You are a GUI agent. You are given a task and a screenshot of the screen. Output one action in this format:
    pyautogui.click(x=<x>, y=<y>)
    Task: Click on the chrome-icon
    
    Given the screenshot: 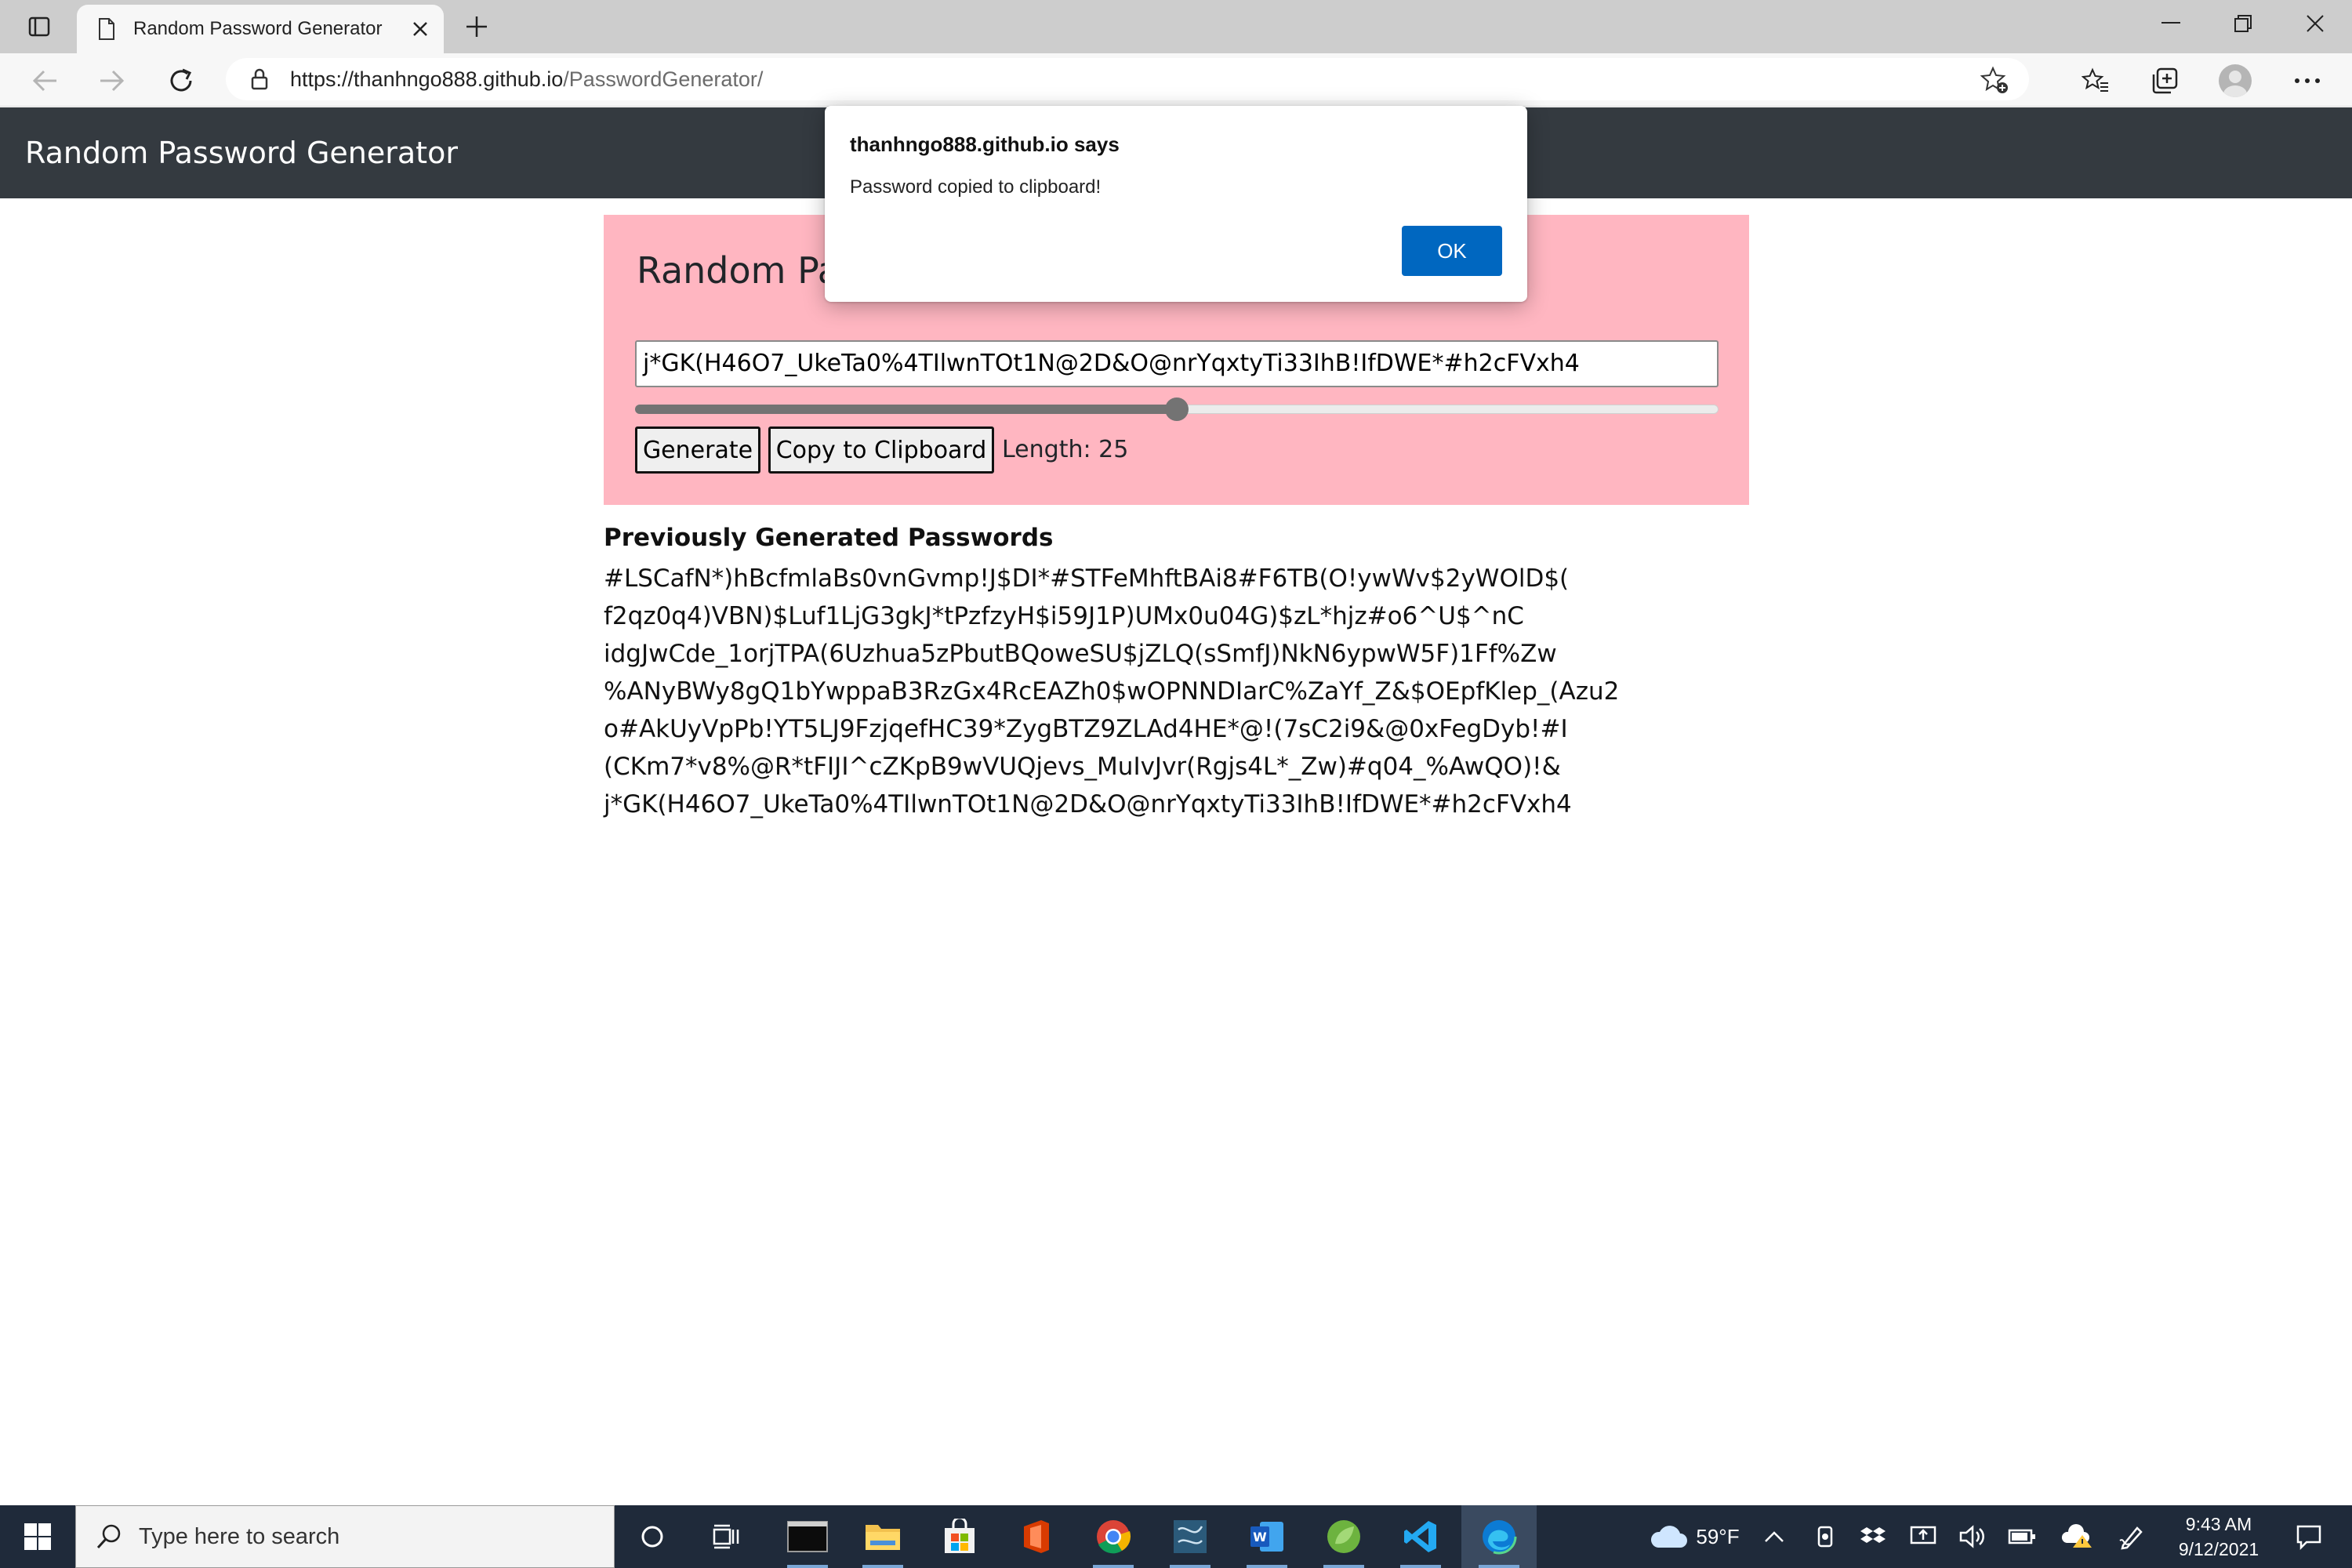 What is the action you would take?
    pyautogui.click(x=1113, y=1536)
    